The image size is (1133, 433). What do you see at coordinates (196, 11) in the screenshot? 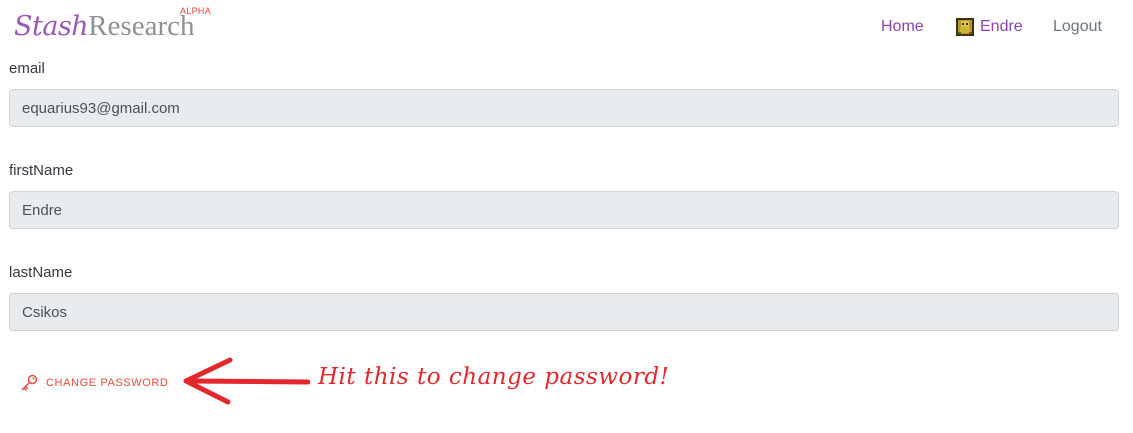
I see `alpha-badge: ALPHA` at bounding box center [196, 11].